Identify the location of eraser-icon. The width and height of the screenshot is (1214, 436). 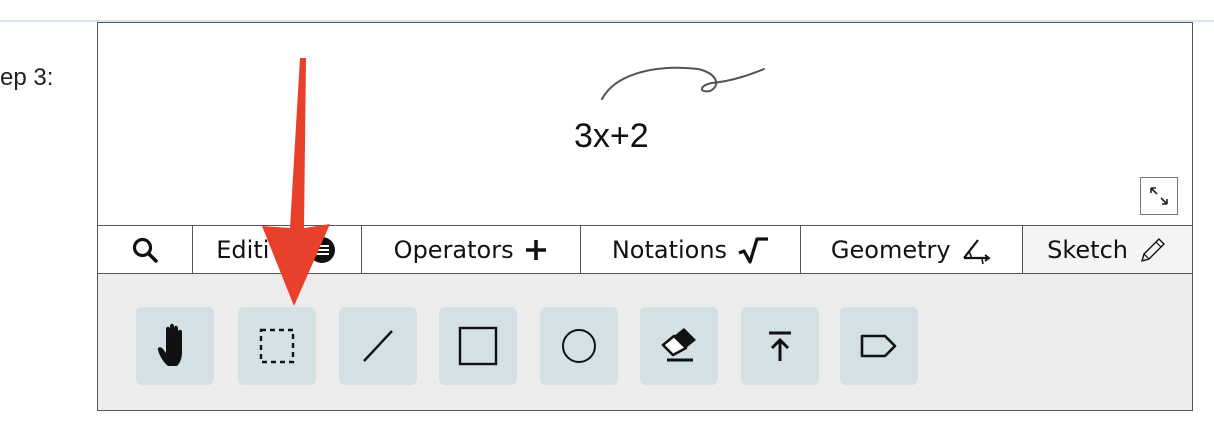
(678, 345).